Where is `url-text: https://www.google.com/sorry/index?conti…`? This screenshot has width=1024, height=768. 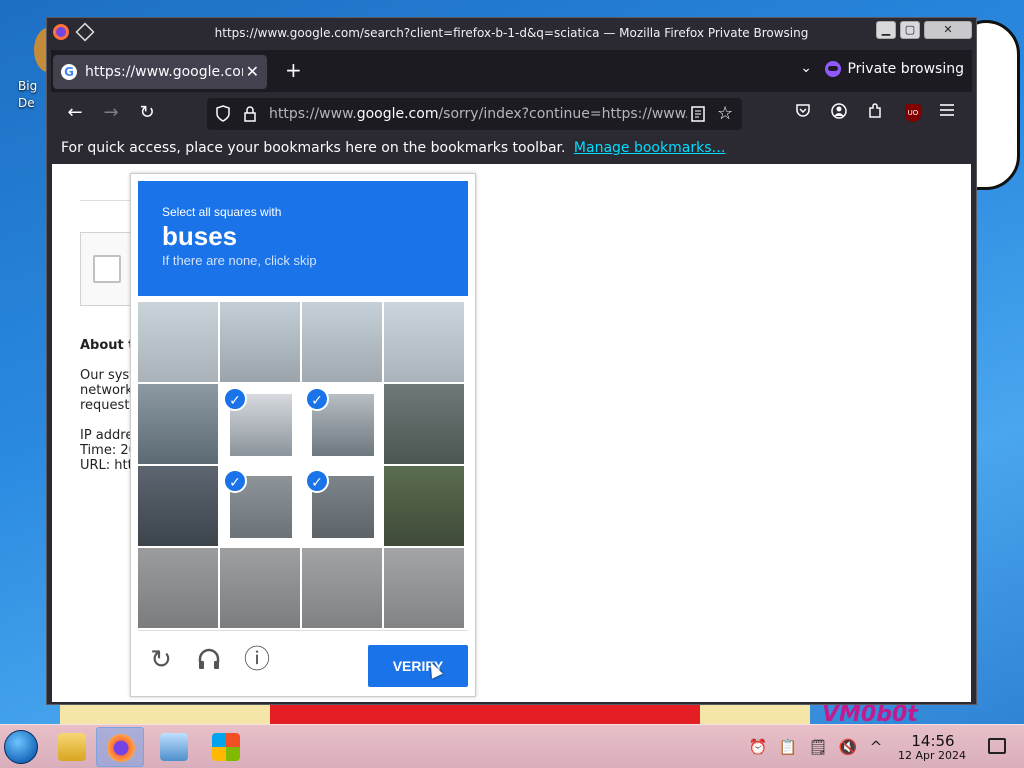
url-text: https://www.google.com/sorry/index?conti… is located at coordinates (478, 114).